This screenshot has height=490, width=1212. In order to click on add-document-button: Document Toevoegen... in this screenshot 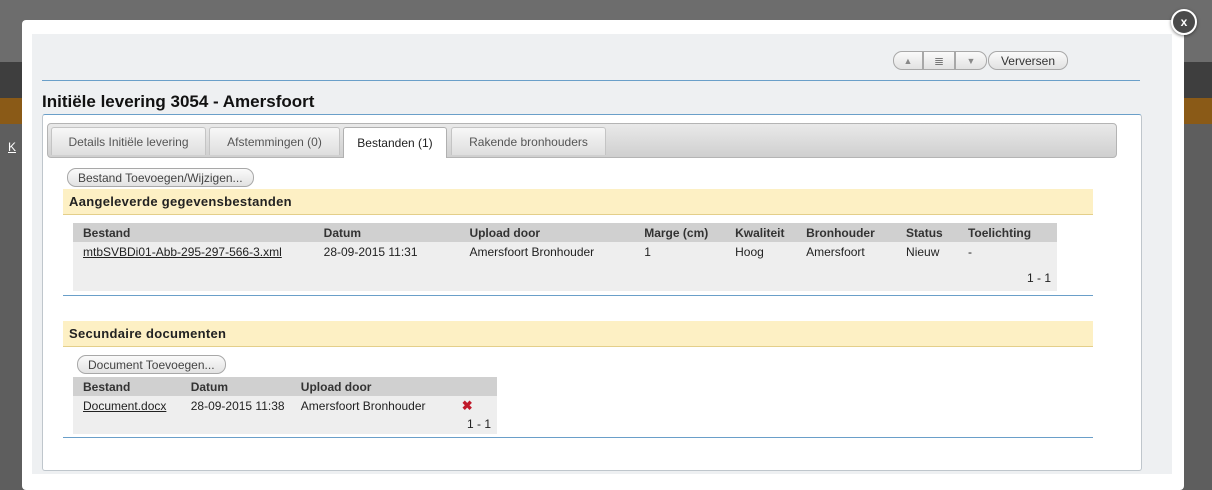, I will do `click(151, 364)`.